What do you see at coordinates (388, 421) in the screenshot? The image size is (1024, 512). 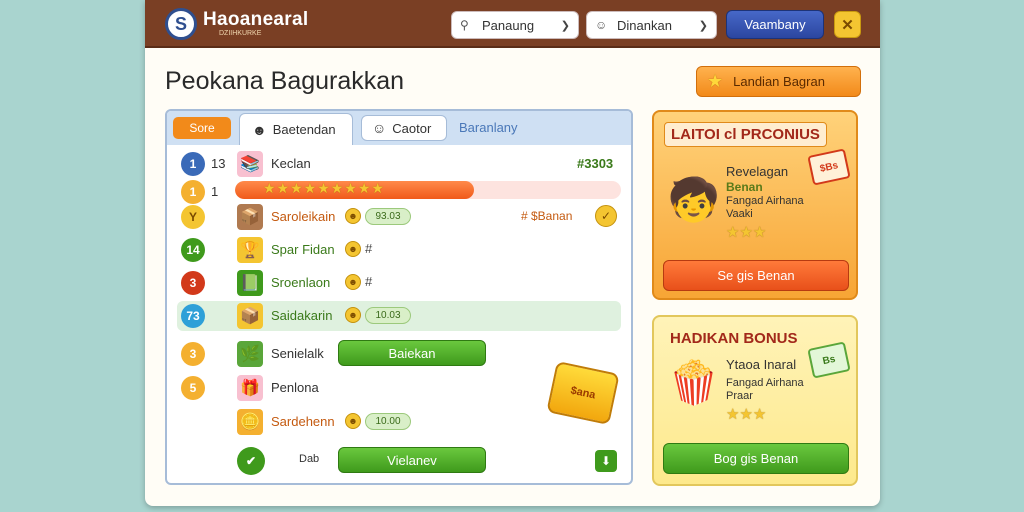 I see `score-pill: 10.00` at bounding box center [388, 421].